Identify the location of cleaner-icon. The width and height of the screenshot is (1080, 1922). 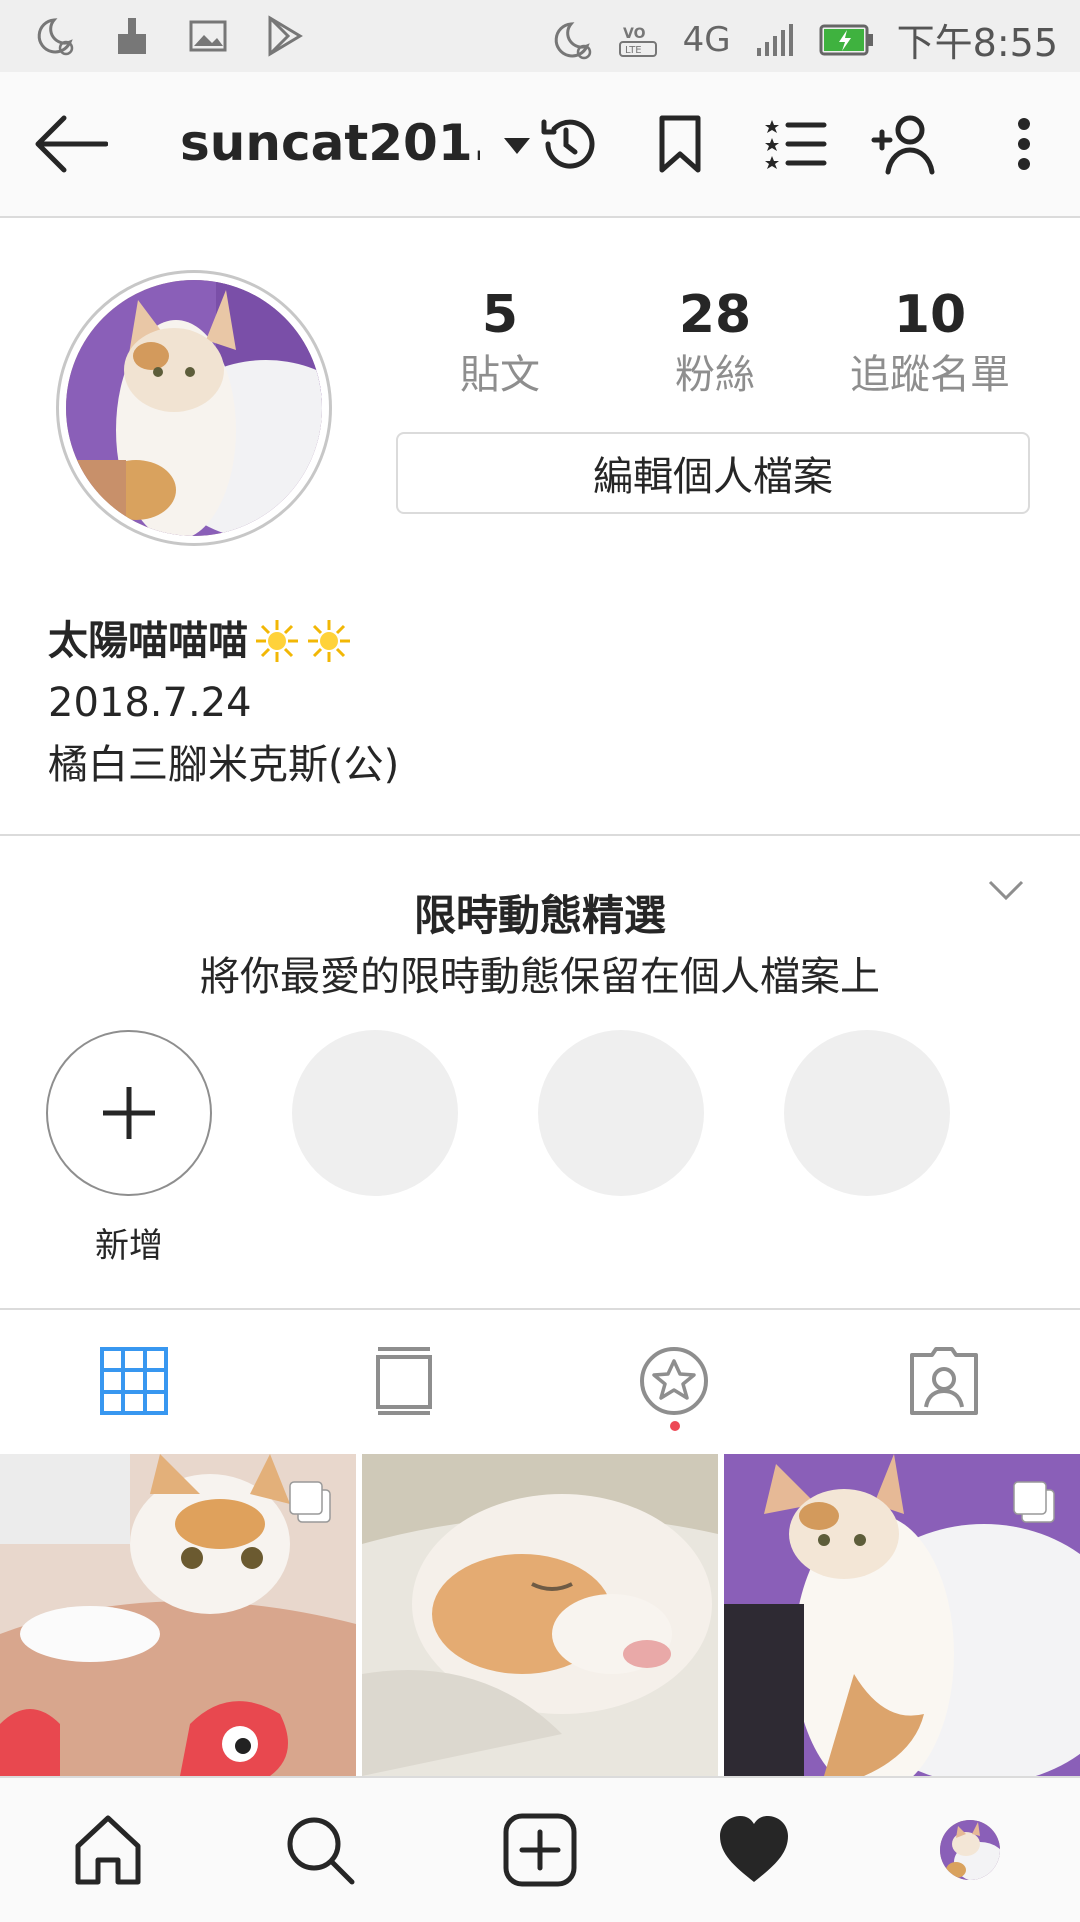
(132, 36).